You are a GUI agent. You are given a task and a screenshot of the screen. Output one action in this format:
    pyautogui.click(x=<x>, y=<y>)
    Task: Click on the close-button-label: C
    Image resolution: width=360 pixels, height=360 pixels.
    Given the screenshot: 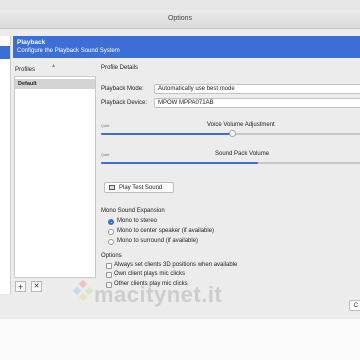 What is the action you would take?
    pyautogui.click(x=356, y=306)
    